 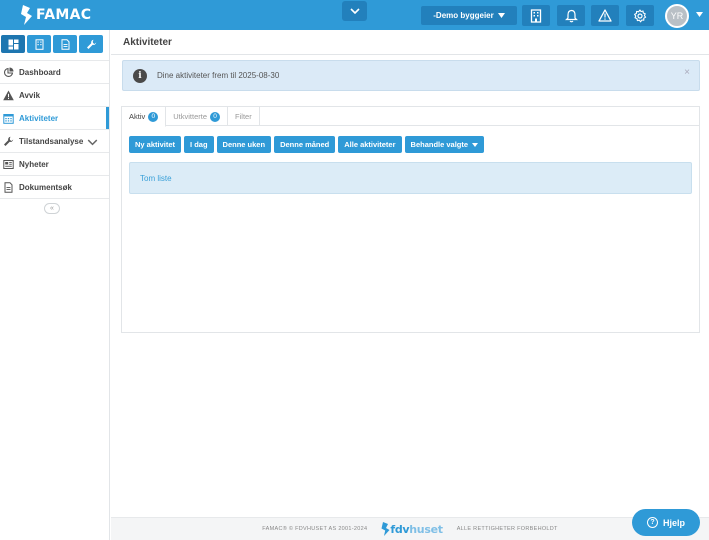 What do you see at coordinates (190, 116) in the screenshot?
I see `tab-label: Utkvitterte` at bounding box center [190, 116].